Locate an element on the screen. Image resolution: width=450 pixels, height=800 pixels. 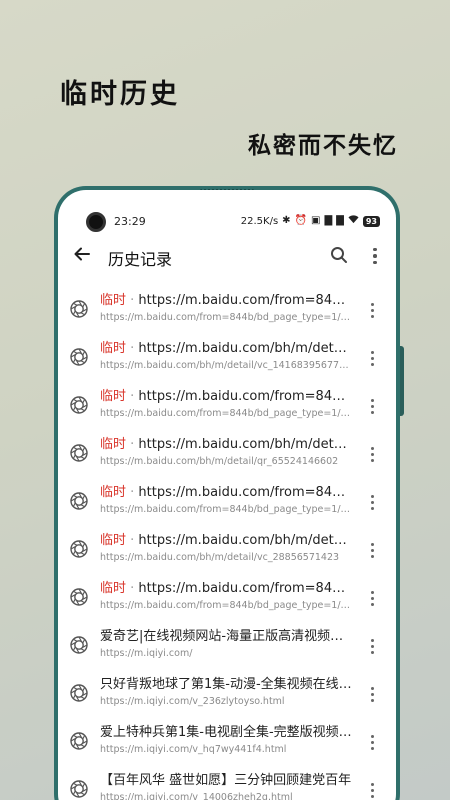
promo-subline: 私密而不失忆 is located at coordinates (323, 146).